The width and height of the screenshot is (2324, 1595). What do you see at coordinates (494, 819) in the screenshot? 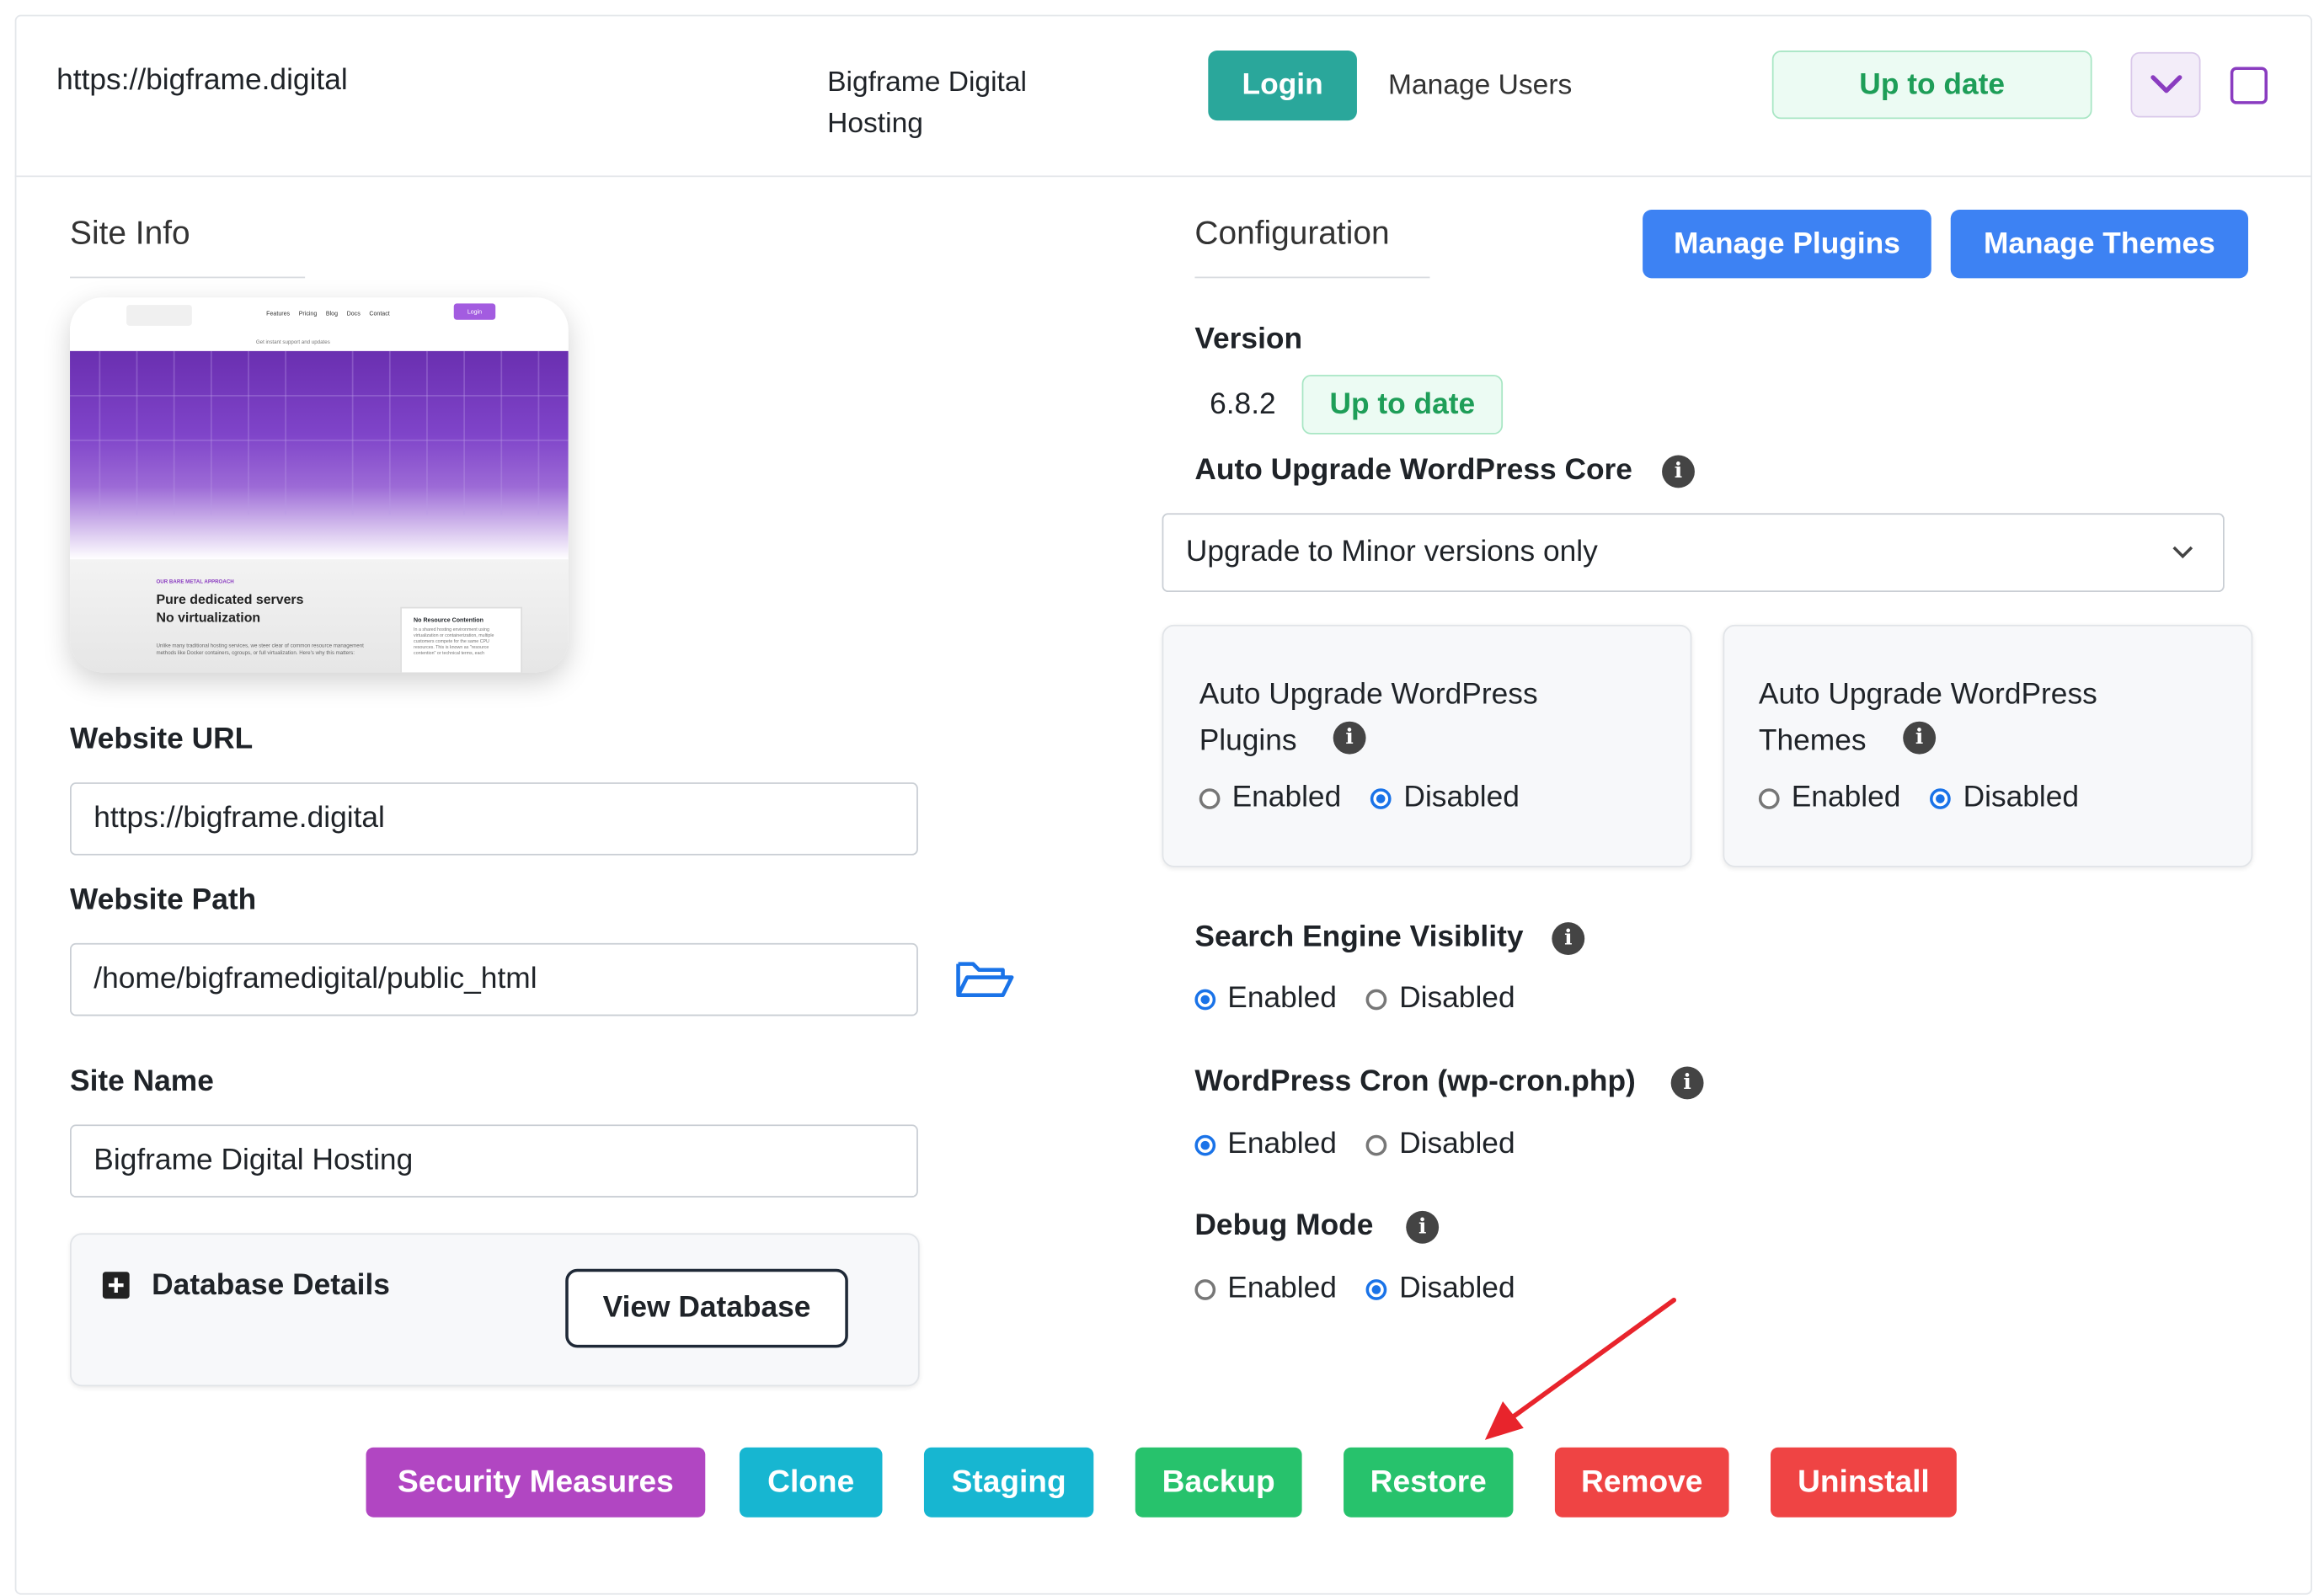
I see `website-url-field: https://bigframe.digital` at bounding box center [494, 819].